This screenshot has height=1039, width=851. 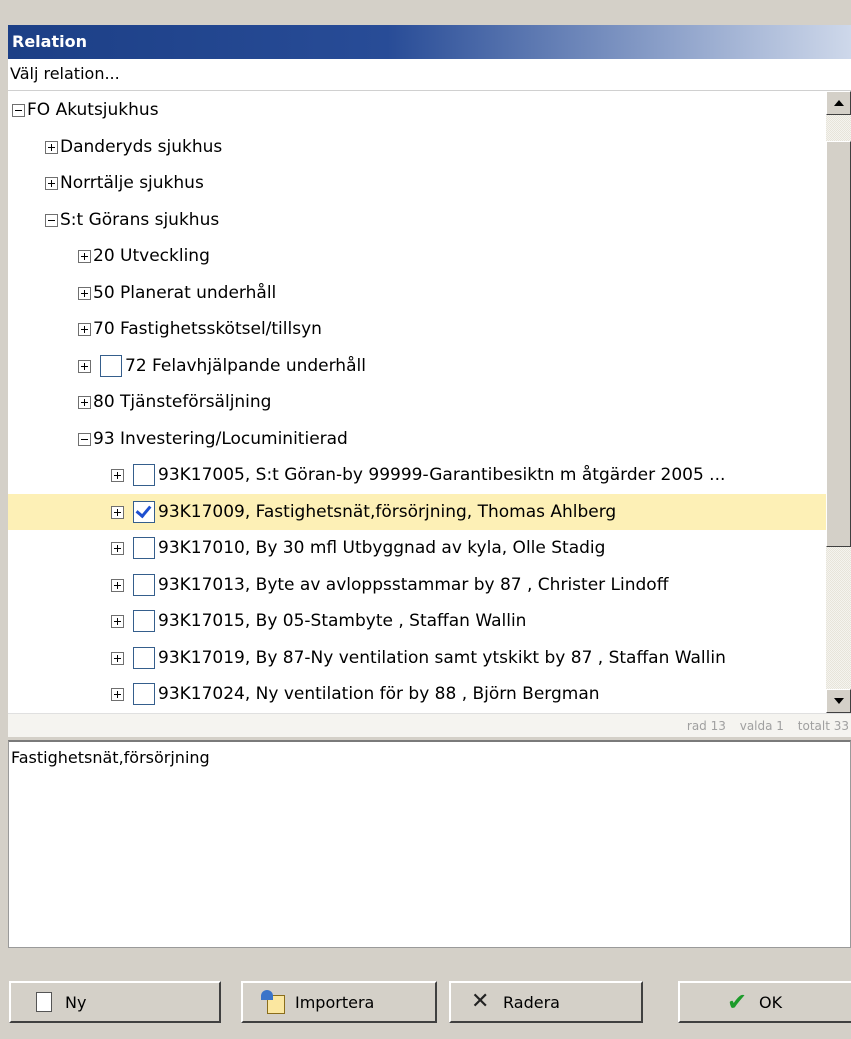 What do you see at coordinates (417, 293) in the screenshot?
I see `tree-row: 50 Planerat underhåll` at bounding box center [417, 293].